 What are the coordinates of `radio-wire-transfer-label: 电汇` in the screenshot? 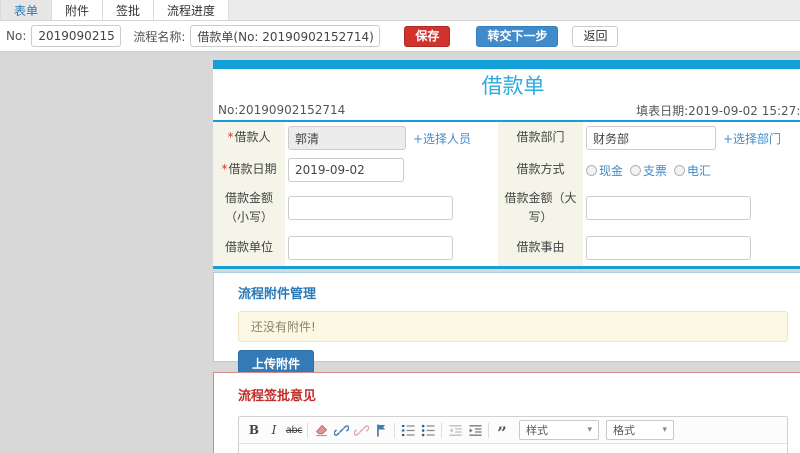 It's located at (699, 170).